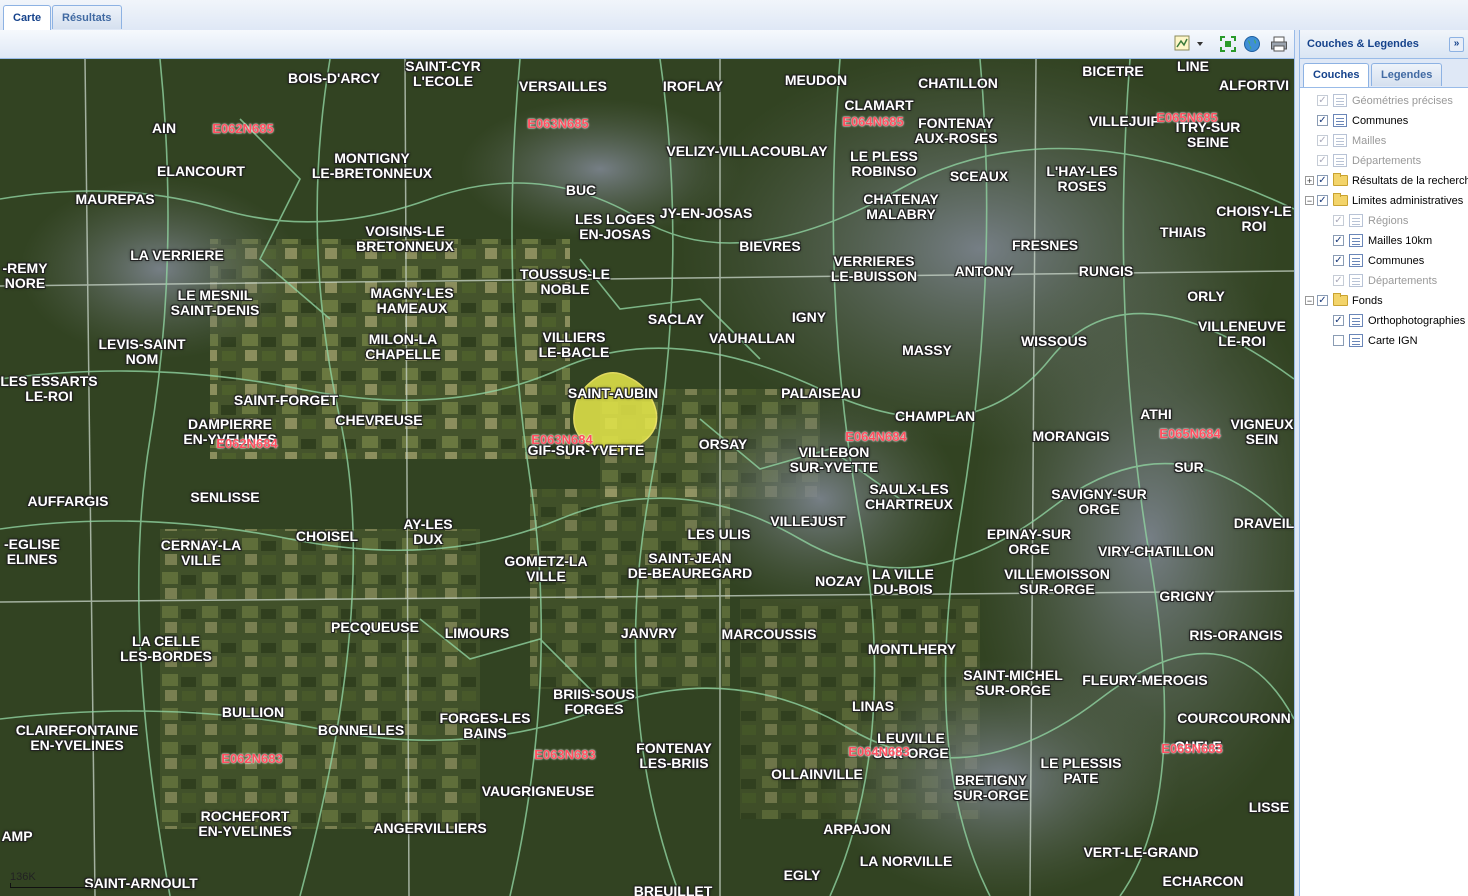 This screenshot has width=1468, height=896. I want to click on main-tab-bar: Carte Résultats, so click(734, 15).